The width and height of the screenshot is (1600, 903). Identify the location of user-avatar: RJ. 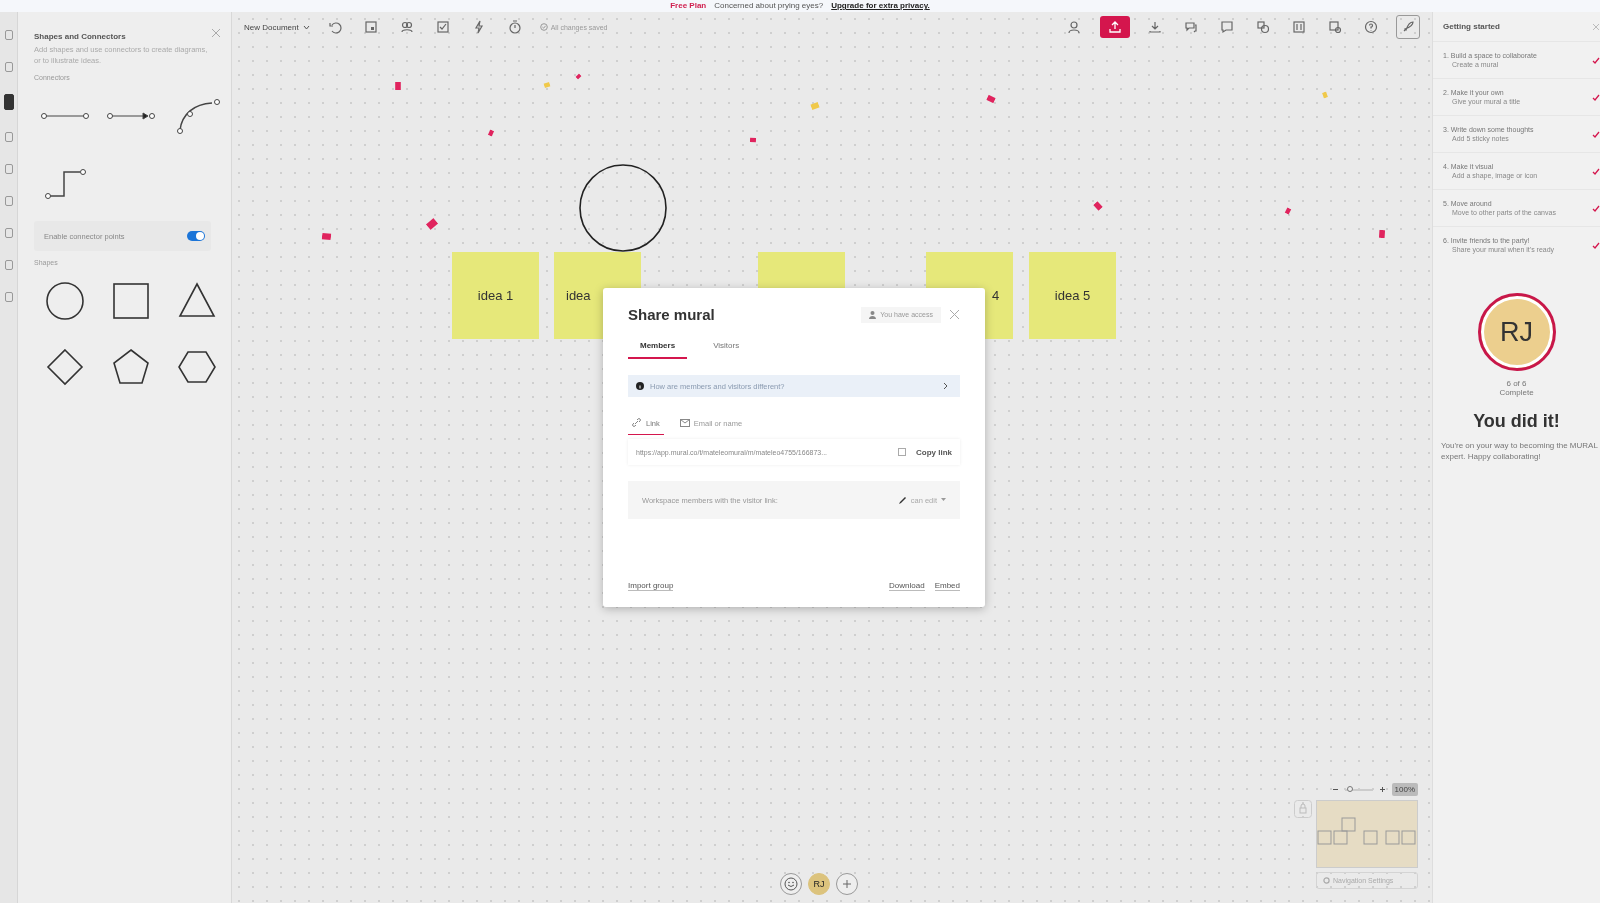
(1516, 332).